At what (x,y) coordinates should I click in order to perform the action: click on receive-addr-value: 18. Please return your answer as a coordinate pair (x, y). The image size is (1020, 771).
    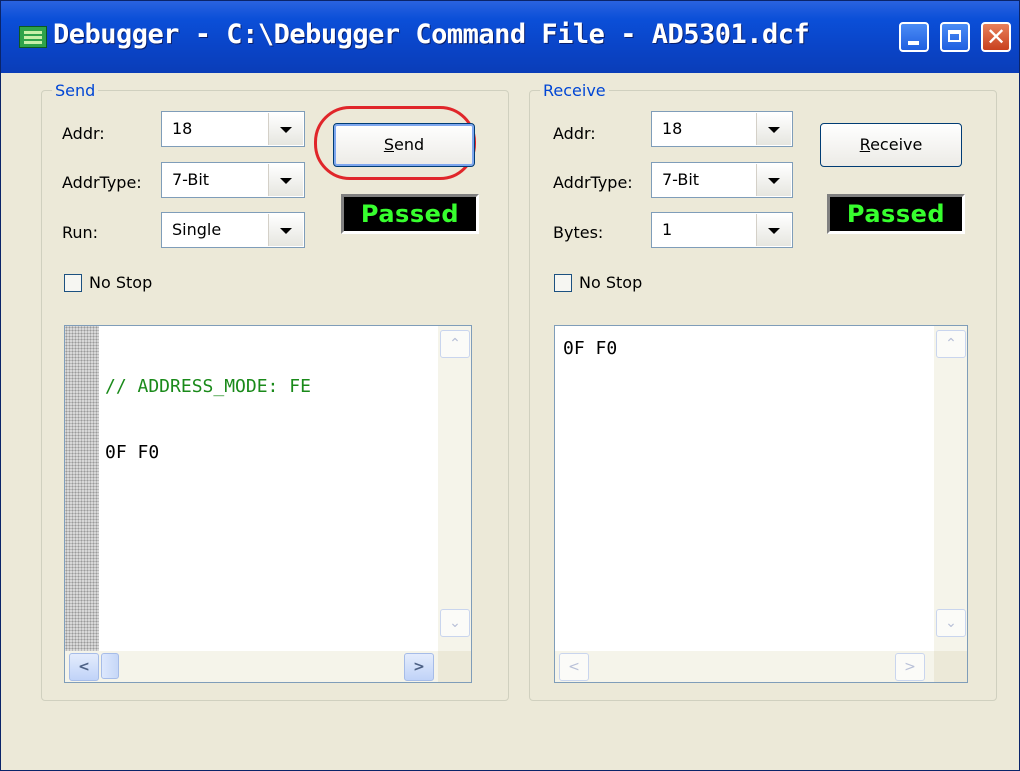
    Looking at the image, I should click on (672, 128).